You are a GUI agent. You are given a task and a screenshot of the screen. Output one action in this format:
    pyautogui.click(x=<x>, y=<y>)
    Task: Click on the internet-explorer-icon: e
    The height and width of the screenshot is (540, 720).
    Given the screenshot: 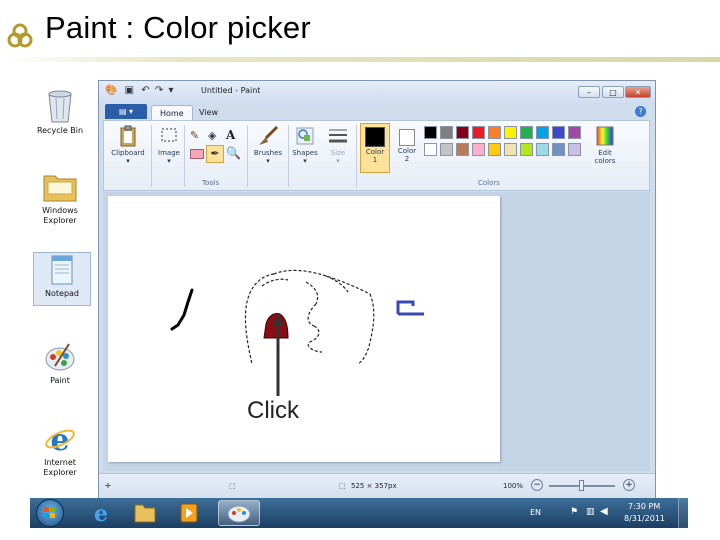 What is the action you would take?
    pyautogui.click(x=60, y=439)
    